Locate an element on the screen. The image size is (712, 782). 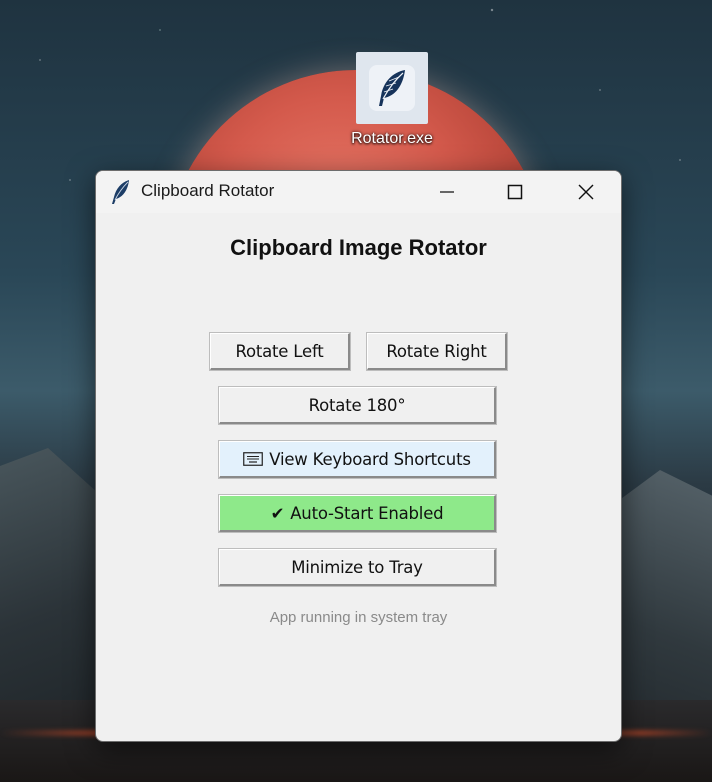
status-text: App running in system tray is located at coordinates (358, 617).